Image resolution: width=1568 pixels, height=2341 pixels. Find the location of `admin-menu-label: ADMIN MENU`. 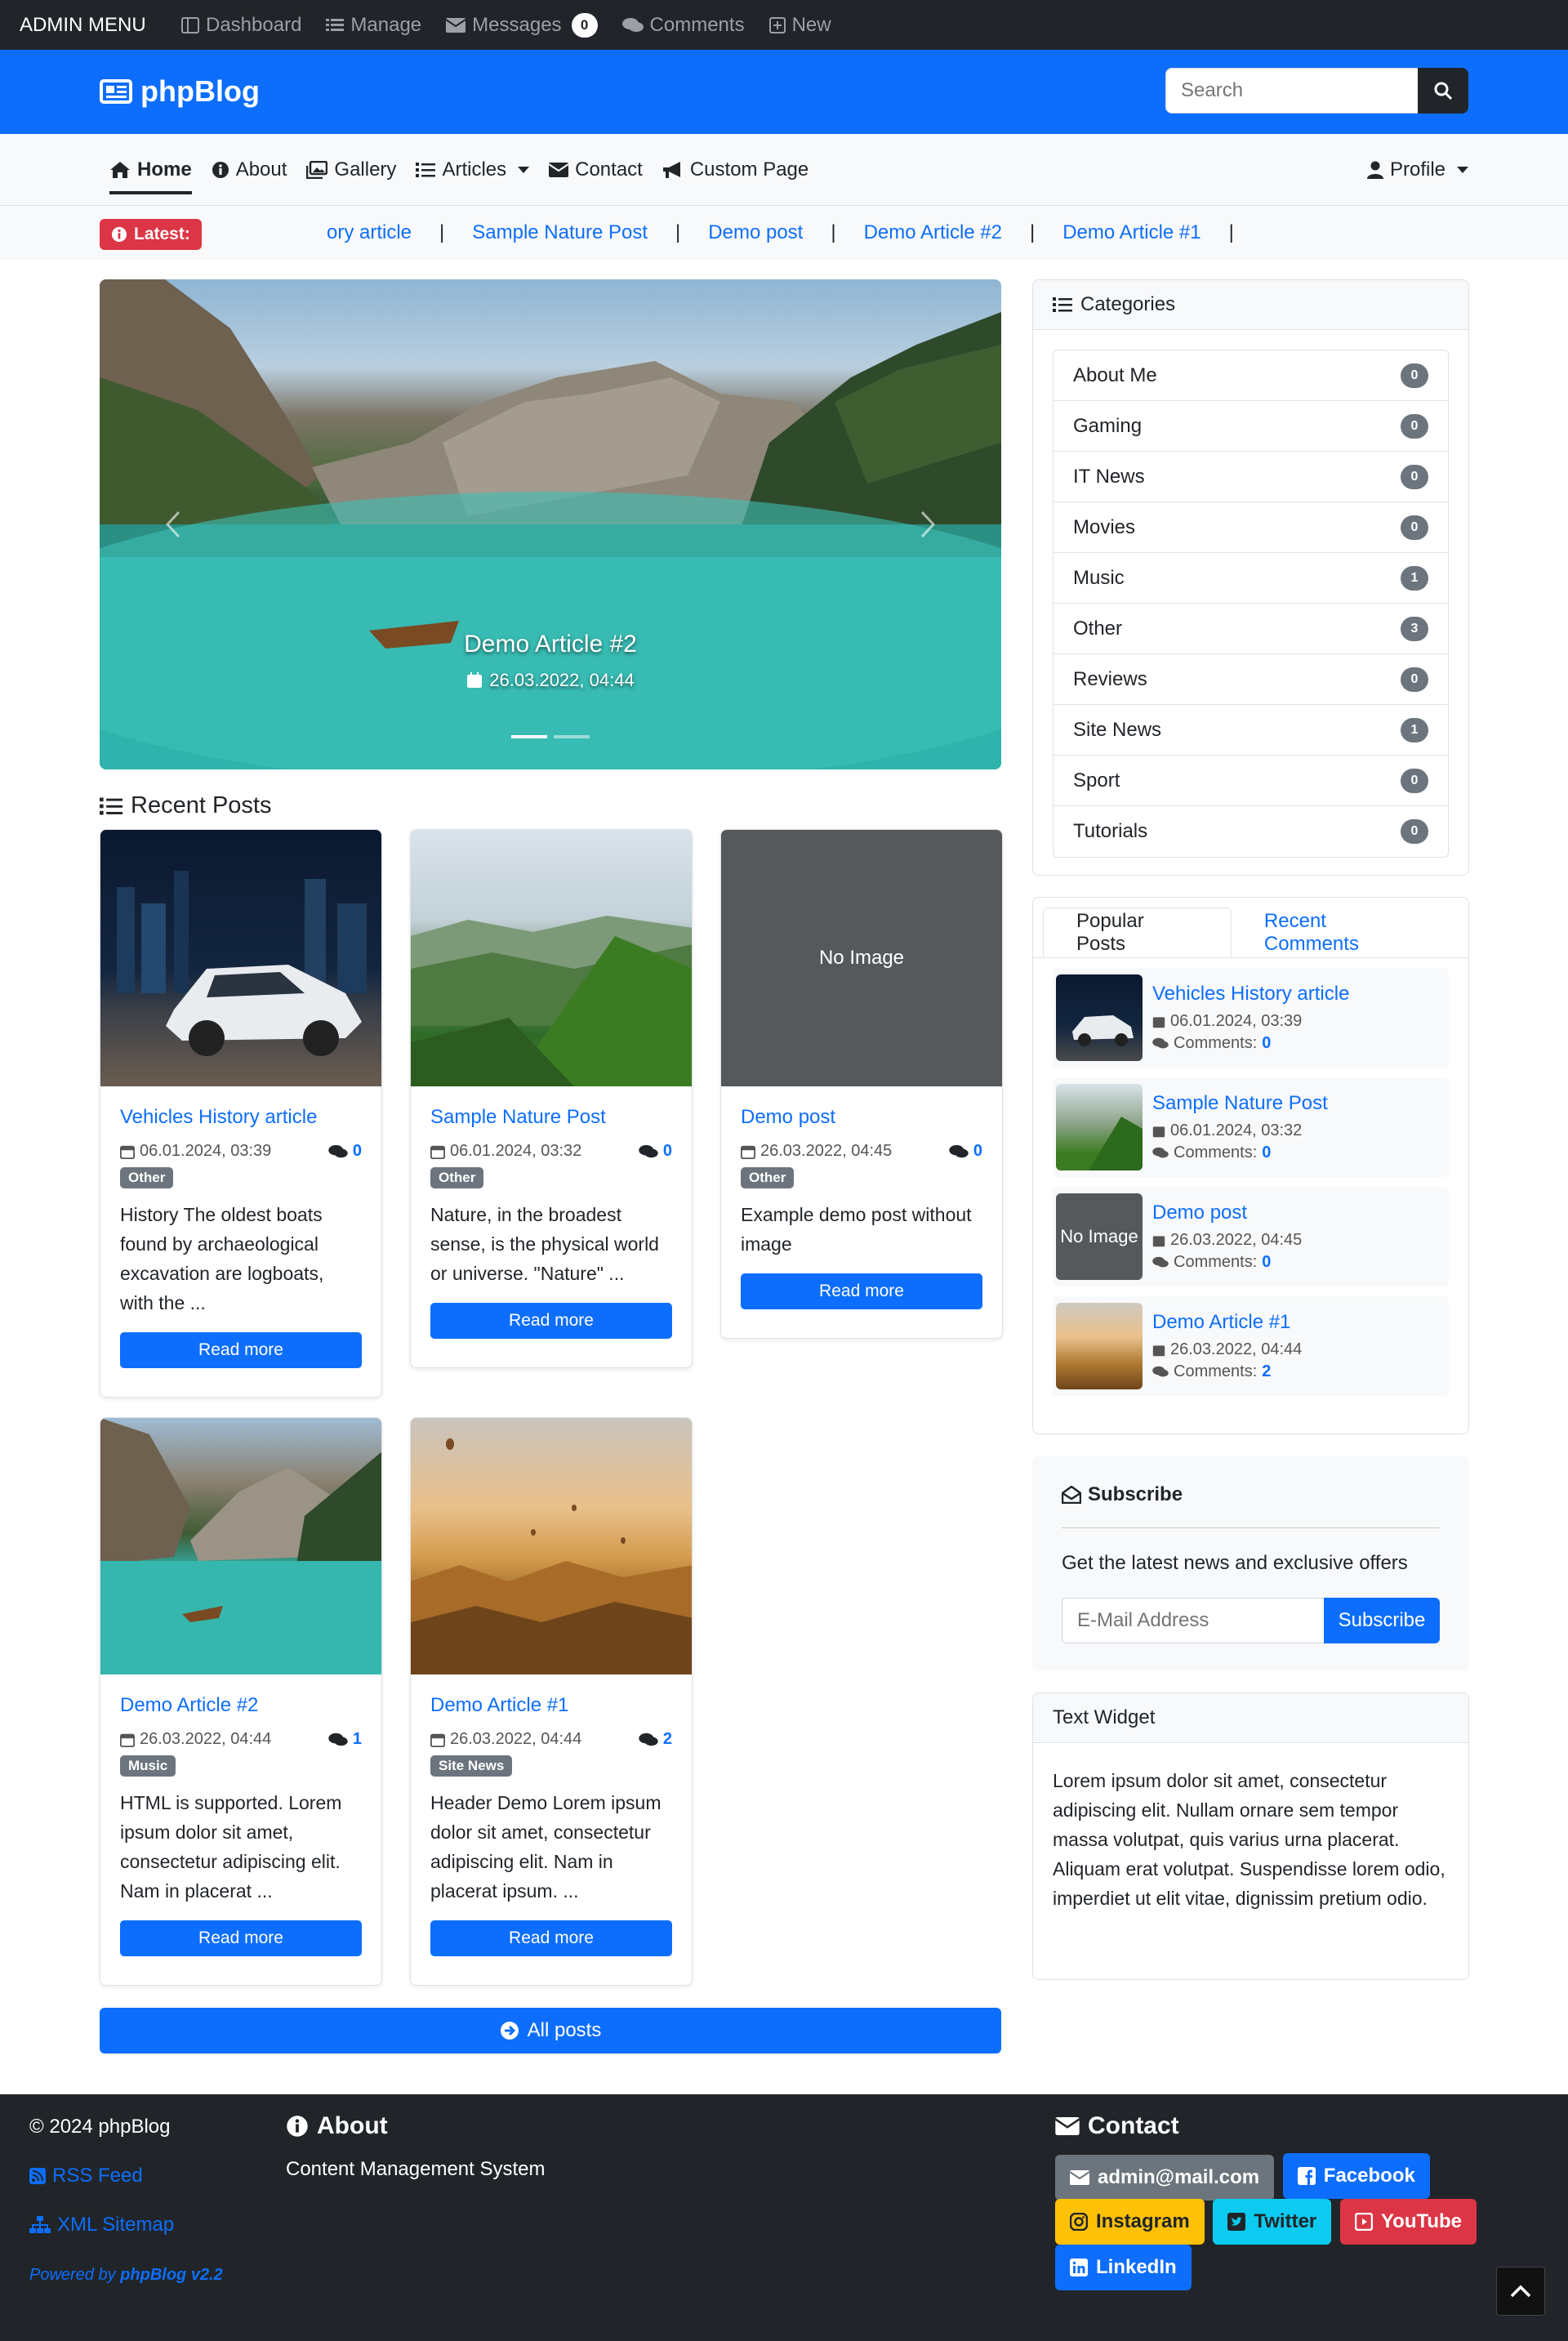

admin-menu-label: ADMIN MENU is located at coordinates (83, 25).